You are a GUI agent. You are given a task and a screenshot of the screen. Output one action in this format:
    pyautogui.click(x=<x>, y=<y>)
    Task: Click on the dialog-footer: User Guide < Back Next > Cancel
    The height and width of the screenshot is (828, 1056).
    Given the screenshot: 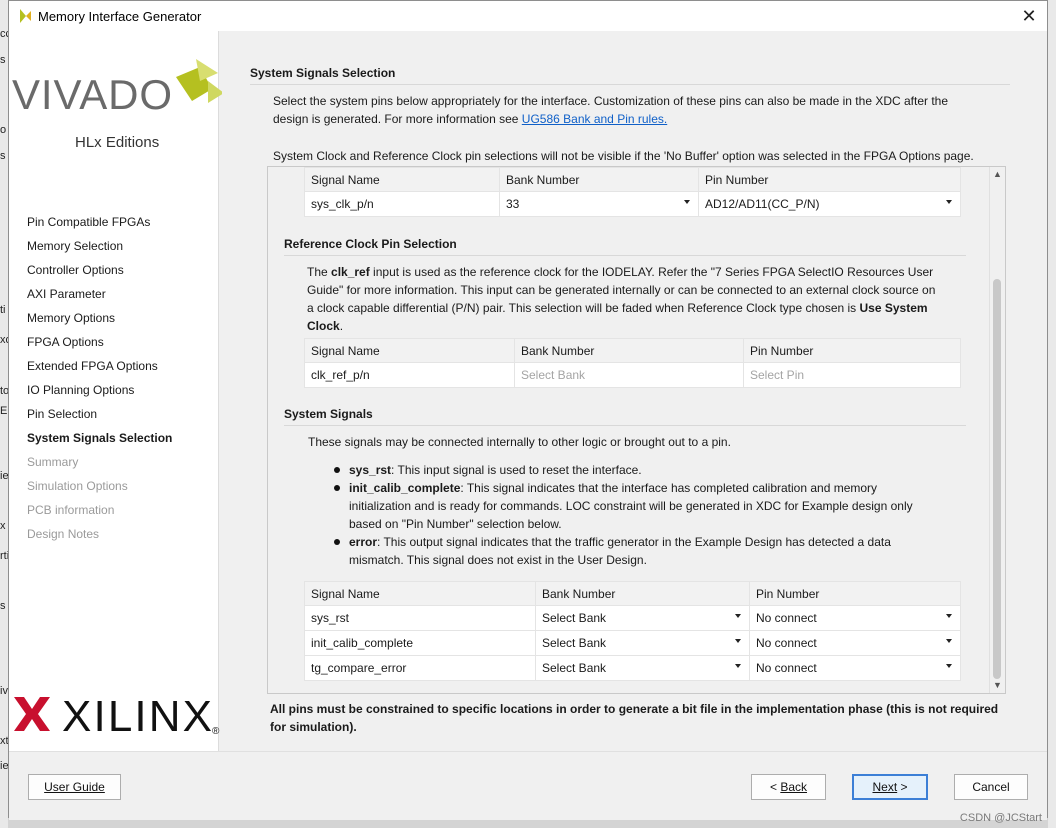 What is the action you would take?
    pyautogui.click(x=528, y=785)
    